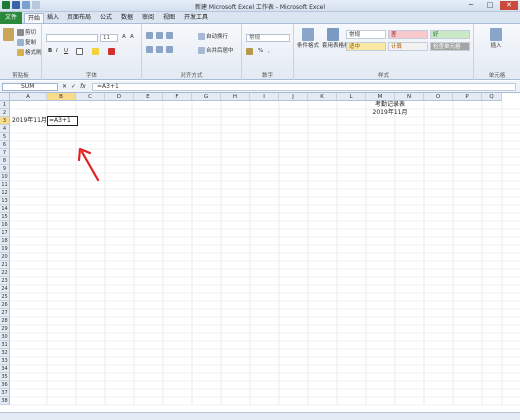 The image size is (520, 420). What do you see at coordinates (148, 97) in the screenshot?
I see `column-header-e: E` at bounding box center [148, 97].